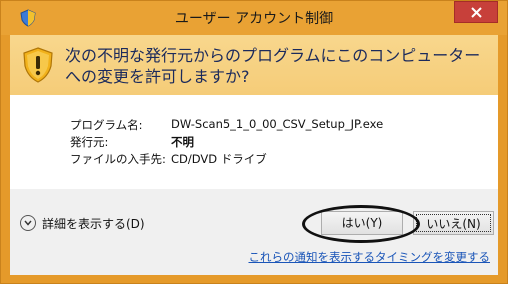 The height and width of the screenshot is (284, 508). Describe the element at coordinates (106, 125) in the screenshot. I see `program-label: プログラム名:` at that location.